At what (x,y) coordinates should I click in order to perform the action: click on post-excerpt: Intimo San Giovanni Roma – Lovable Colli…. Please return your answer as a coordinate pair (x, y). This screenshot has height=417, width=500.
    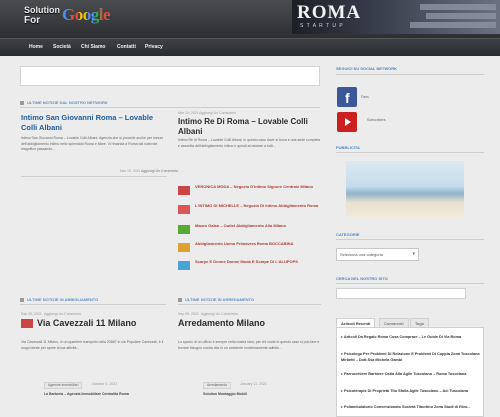
    Looking at the image, I should click on (92, 143).